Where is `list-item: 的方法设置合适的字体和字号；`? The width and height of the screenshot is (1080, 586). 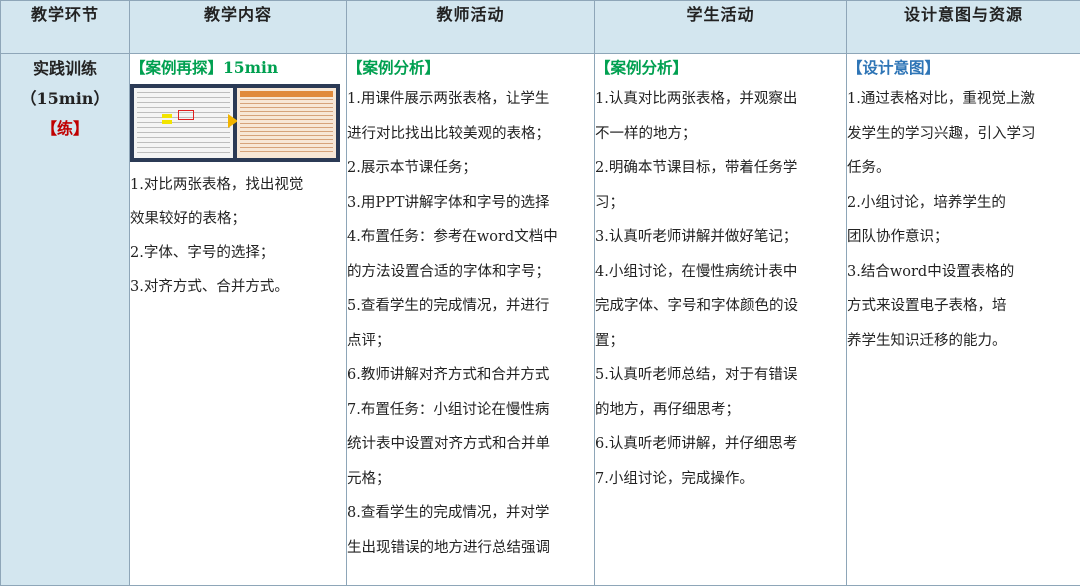
list-item: 的方法设置合适的字体和字号； is located at coordinates (448, 271).